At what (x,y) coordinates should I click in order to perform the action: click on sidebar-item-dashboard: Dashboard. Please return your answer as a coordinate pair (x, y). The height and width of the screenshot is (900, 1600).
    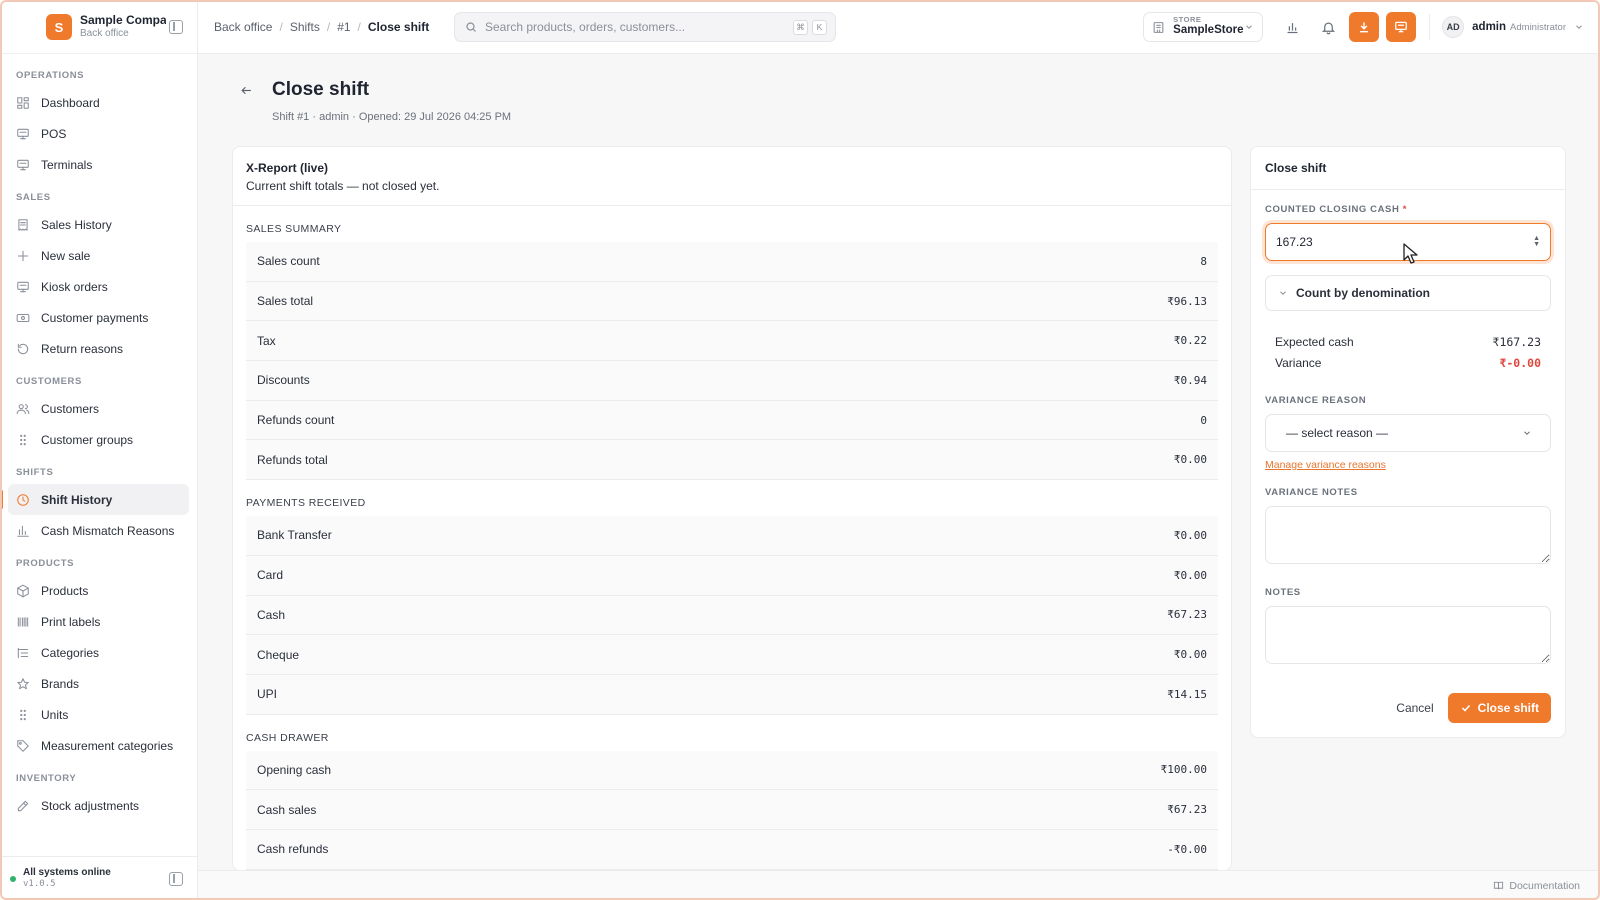
    Looking at the image, I should click on (98, 102).